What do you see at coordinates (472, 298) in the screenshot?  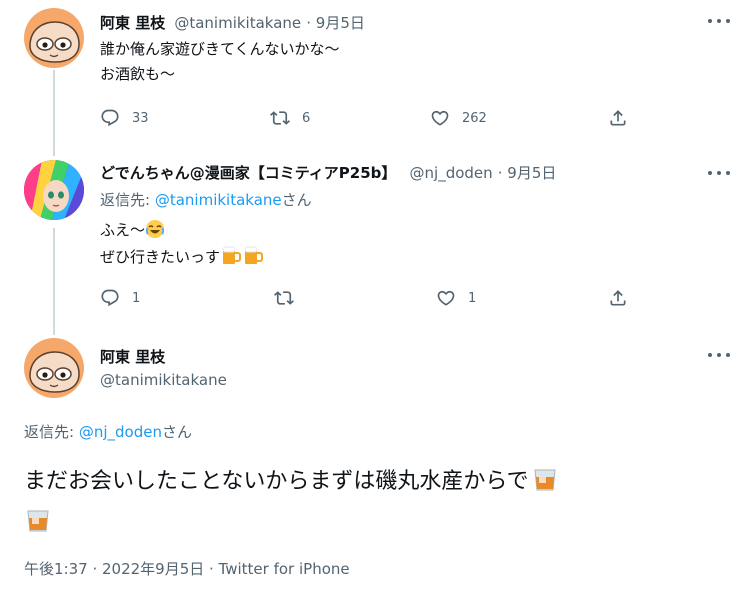 I see `like-count: 1` at bounding box center [472, 298].